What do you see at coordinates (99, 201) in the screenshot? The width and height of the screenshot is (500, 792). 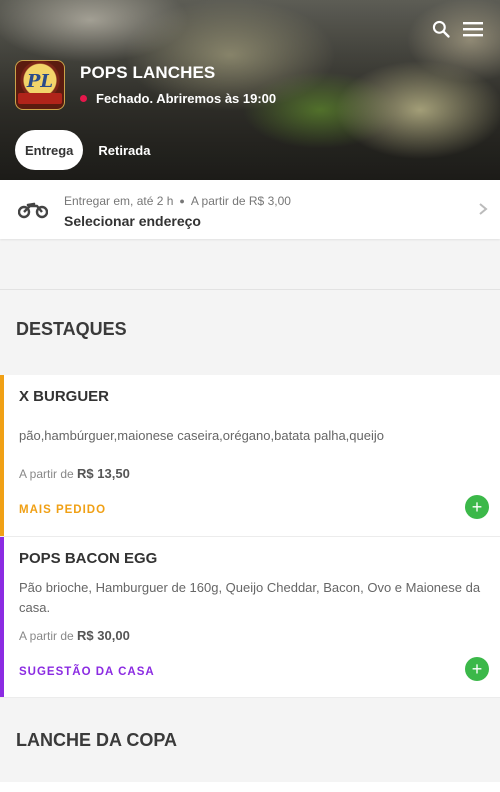 I see `delivery-prefix: Entregar em,` at bounding box center [99, 201].